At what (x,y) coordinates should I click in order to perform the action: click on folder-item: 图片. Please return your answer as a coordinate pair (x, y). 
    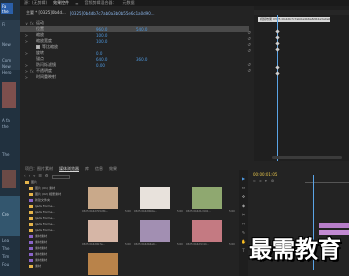
    Looking at the image, I should click on (31, 182).